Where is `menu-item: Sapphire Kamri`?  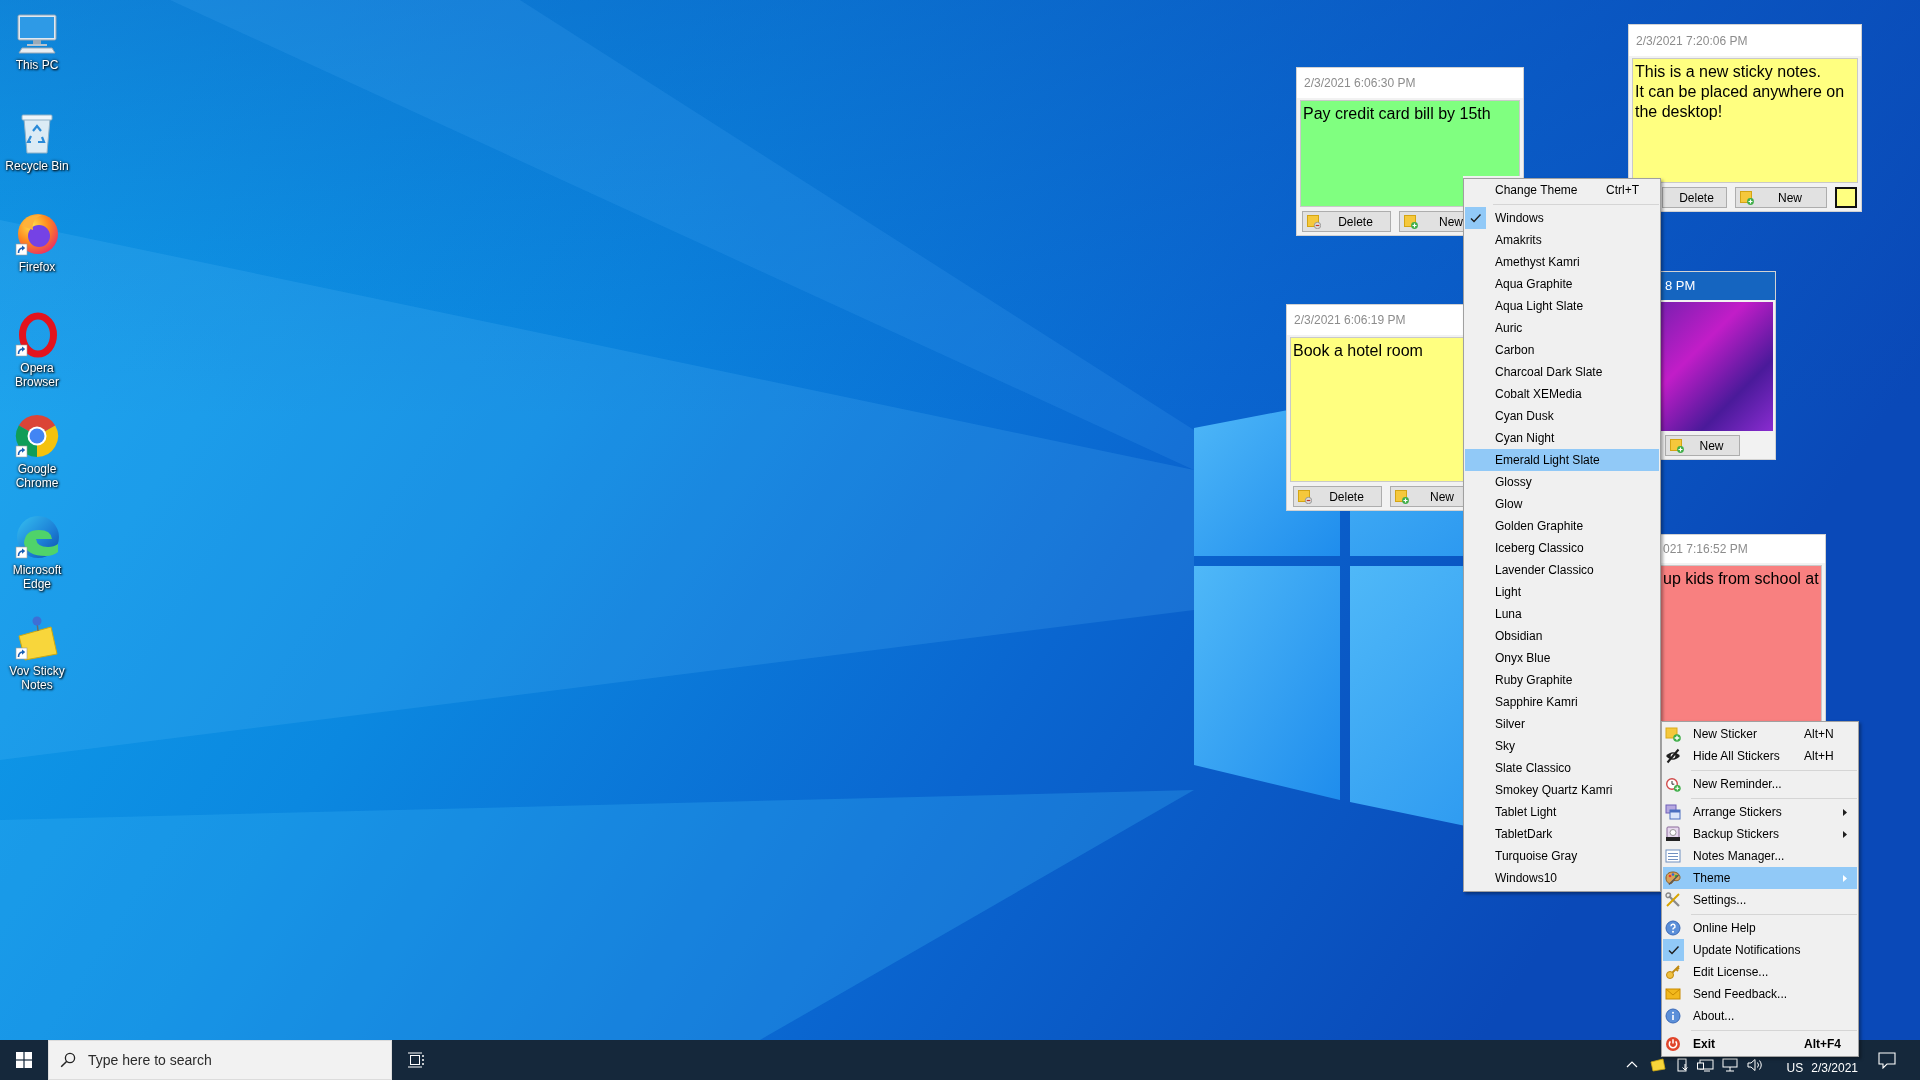 menu-item: Sapphire Kamri is located at coordinates (1562, 702).